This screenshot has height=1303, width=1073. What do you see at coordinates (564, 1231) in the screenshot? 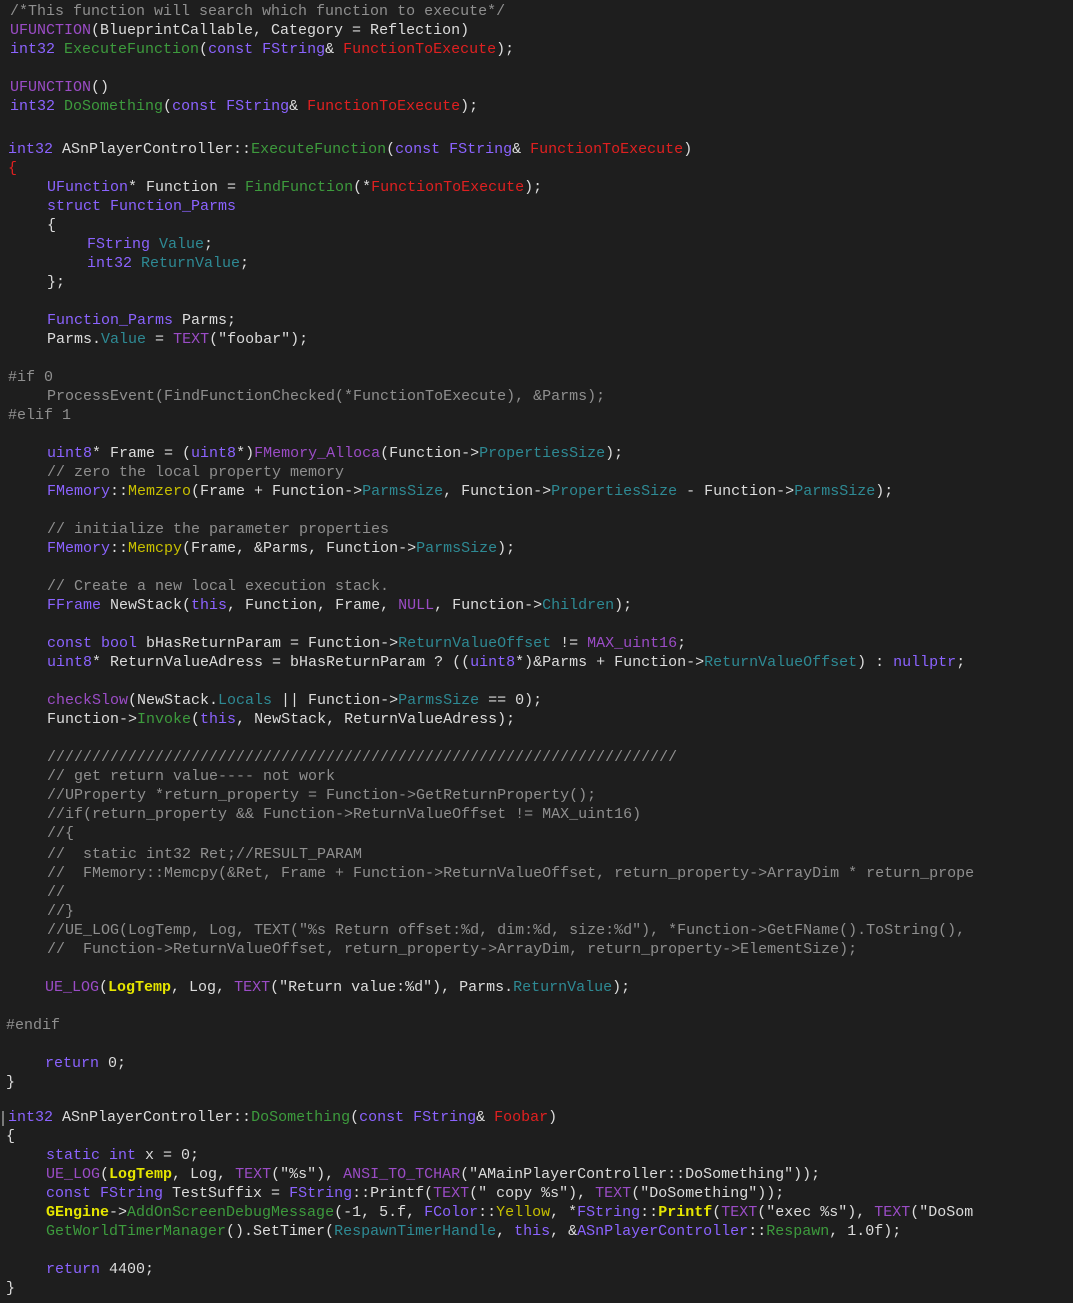
I see `code-token-default: , &` at bounding box center [564, 1231].